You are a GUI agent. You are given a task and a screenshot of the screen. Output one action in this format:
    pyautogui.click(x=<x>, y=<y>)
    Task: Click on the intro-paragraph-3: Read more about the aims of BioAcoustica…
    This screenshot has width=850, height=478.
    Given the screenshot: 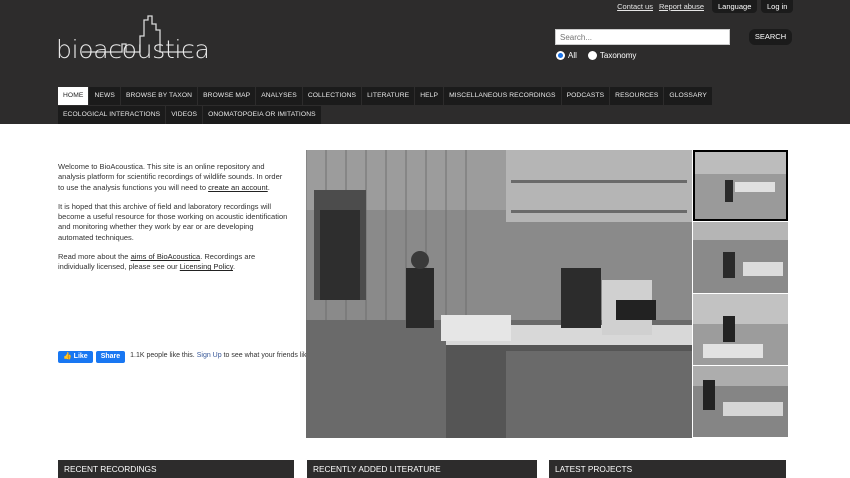 What is the action you would take?
    pyautogui.click(x=174, y=262)
    